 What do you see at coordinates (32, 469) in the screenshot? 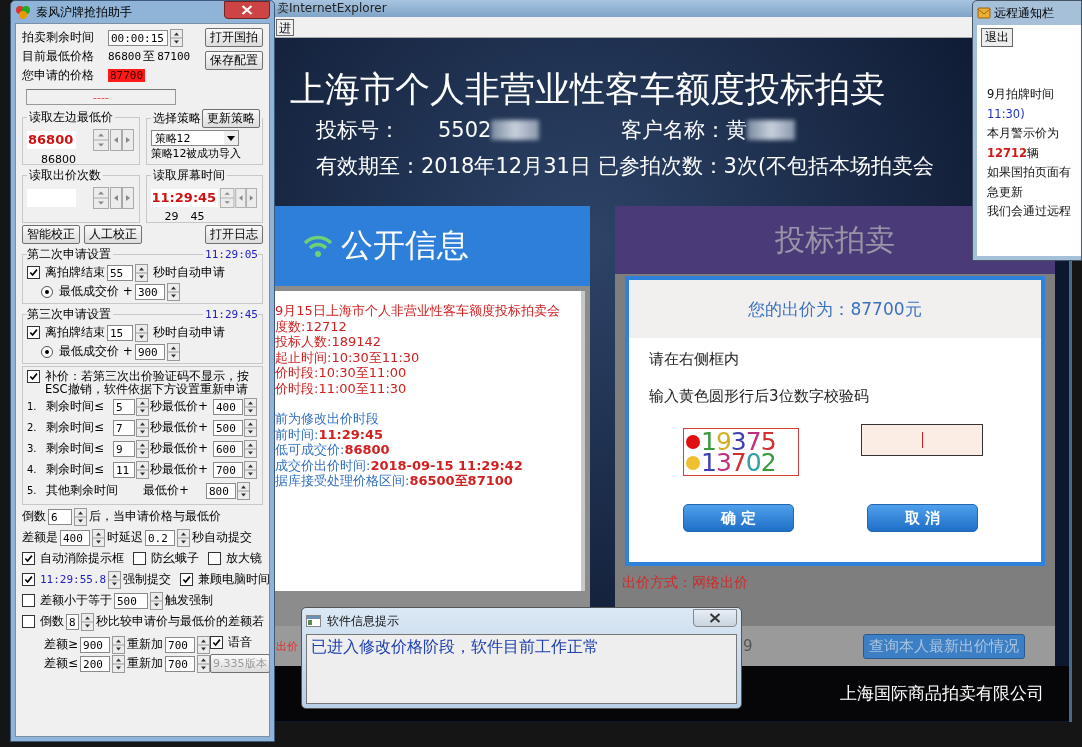
I see `list-number: 4.` at bounding box center [32, 469].